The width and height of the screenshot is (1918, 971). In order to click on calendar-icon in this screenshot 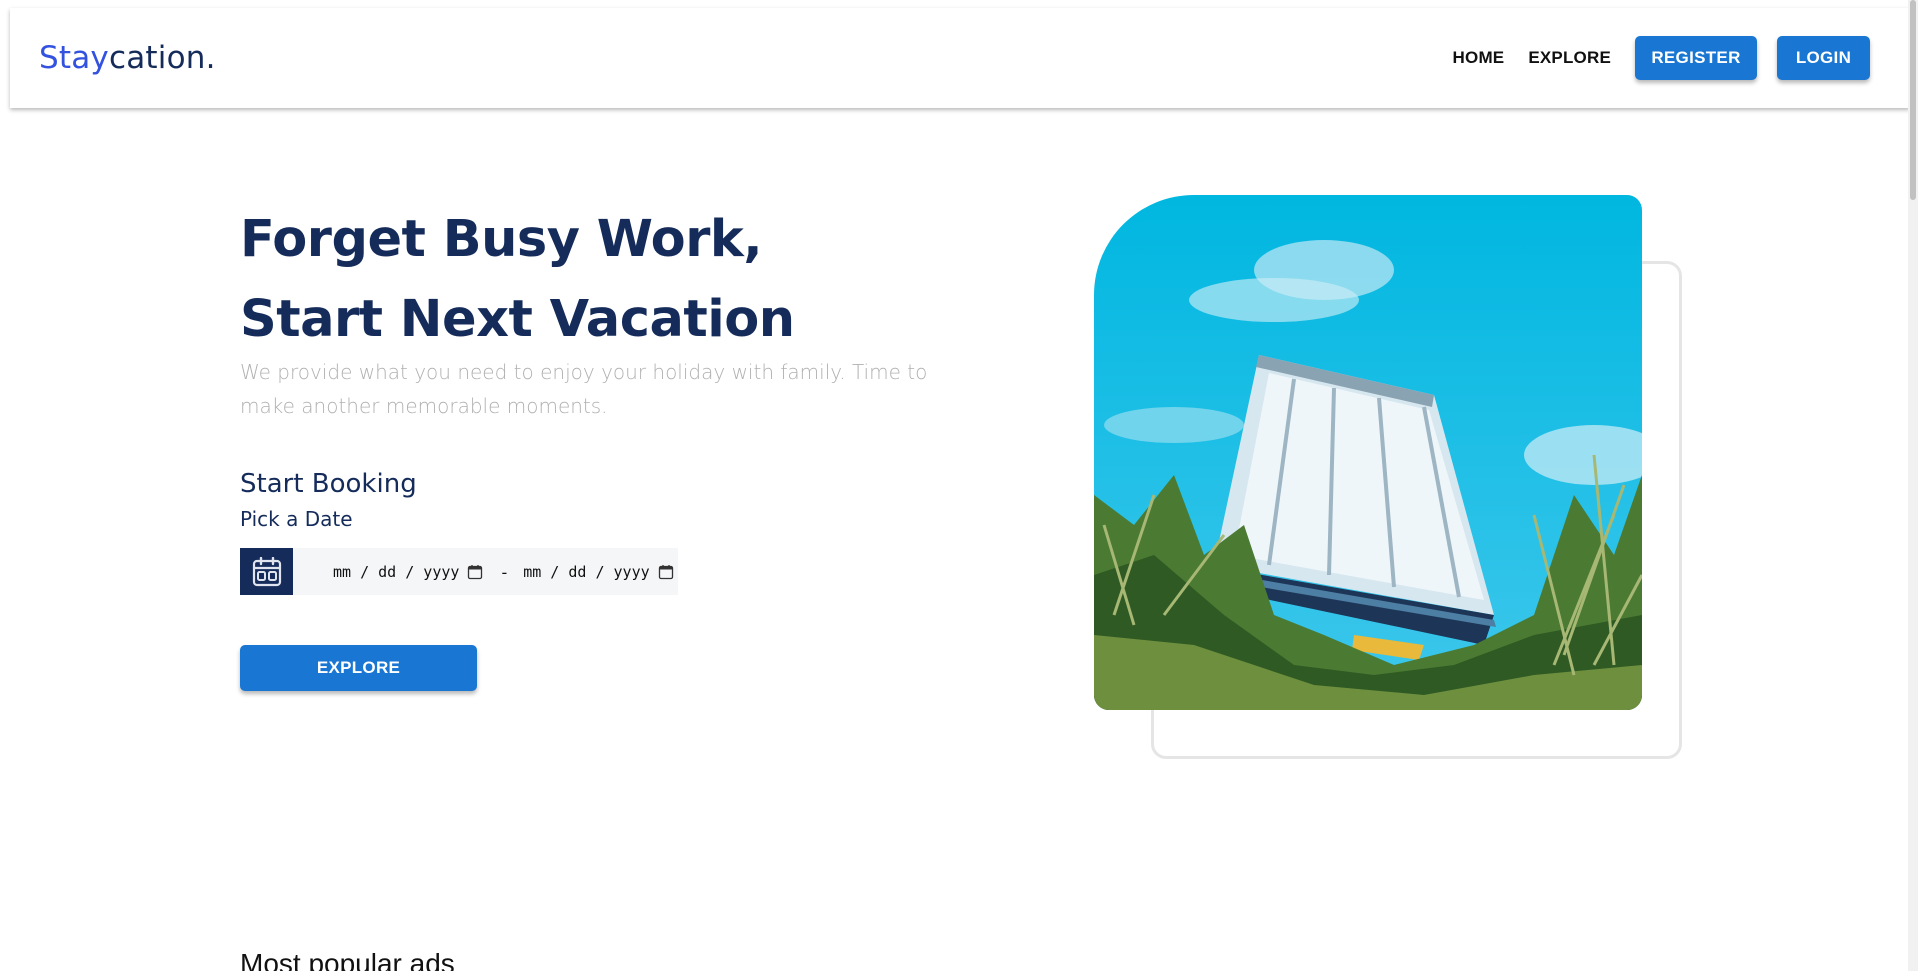, I will do `click(266, 571)`.